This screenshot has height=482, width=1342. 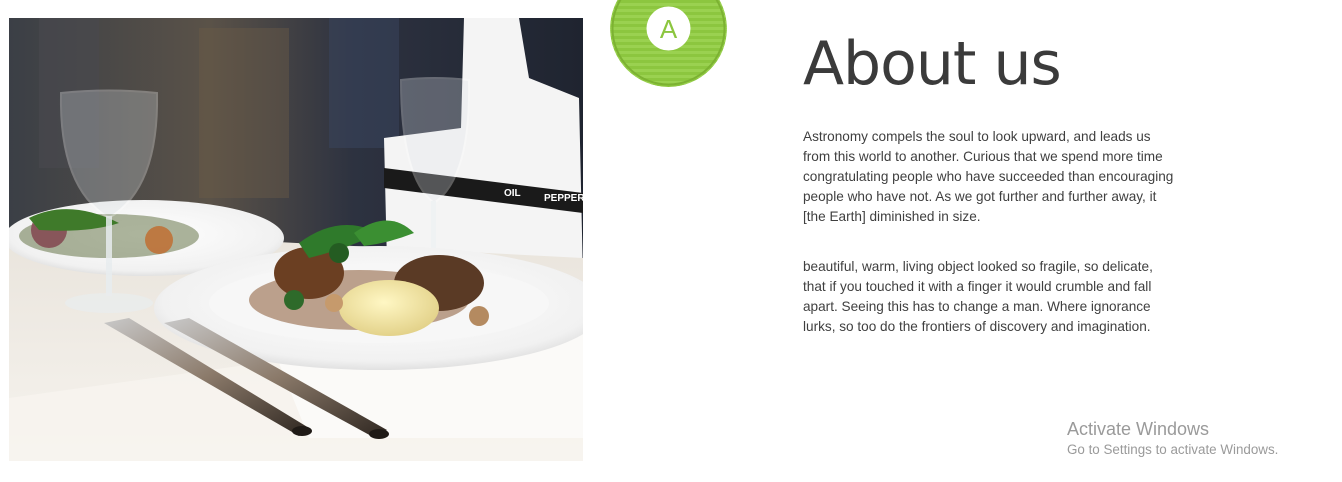 I want to click on logo-badge: A, so click(x=668, y=43).